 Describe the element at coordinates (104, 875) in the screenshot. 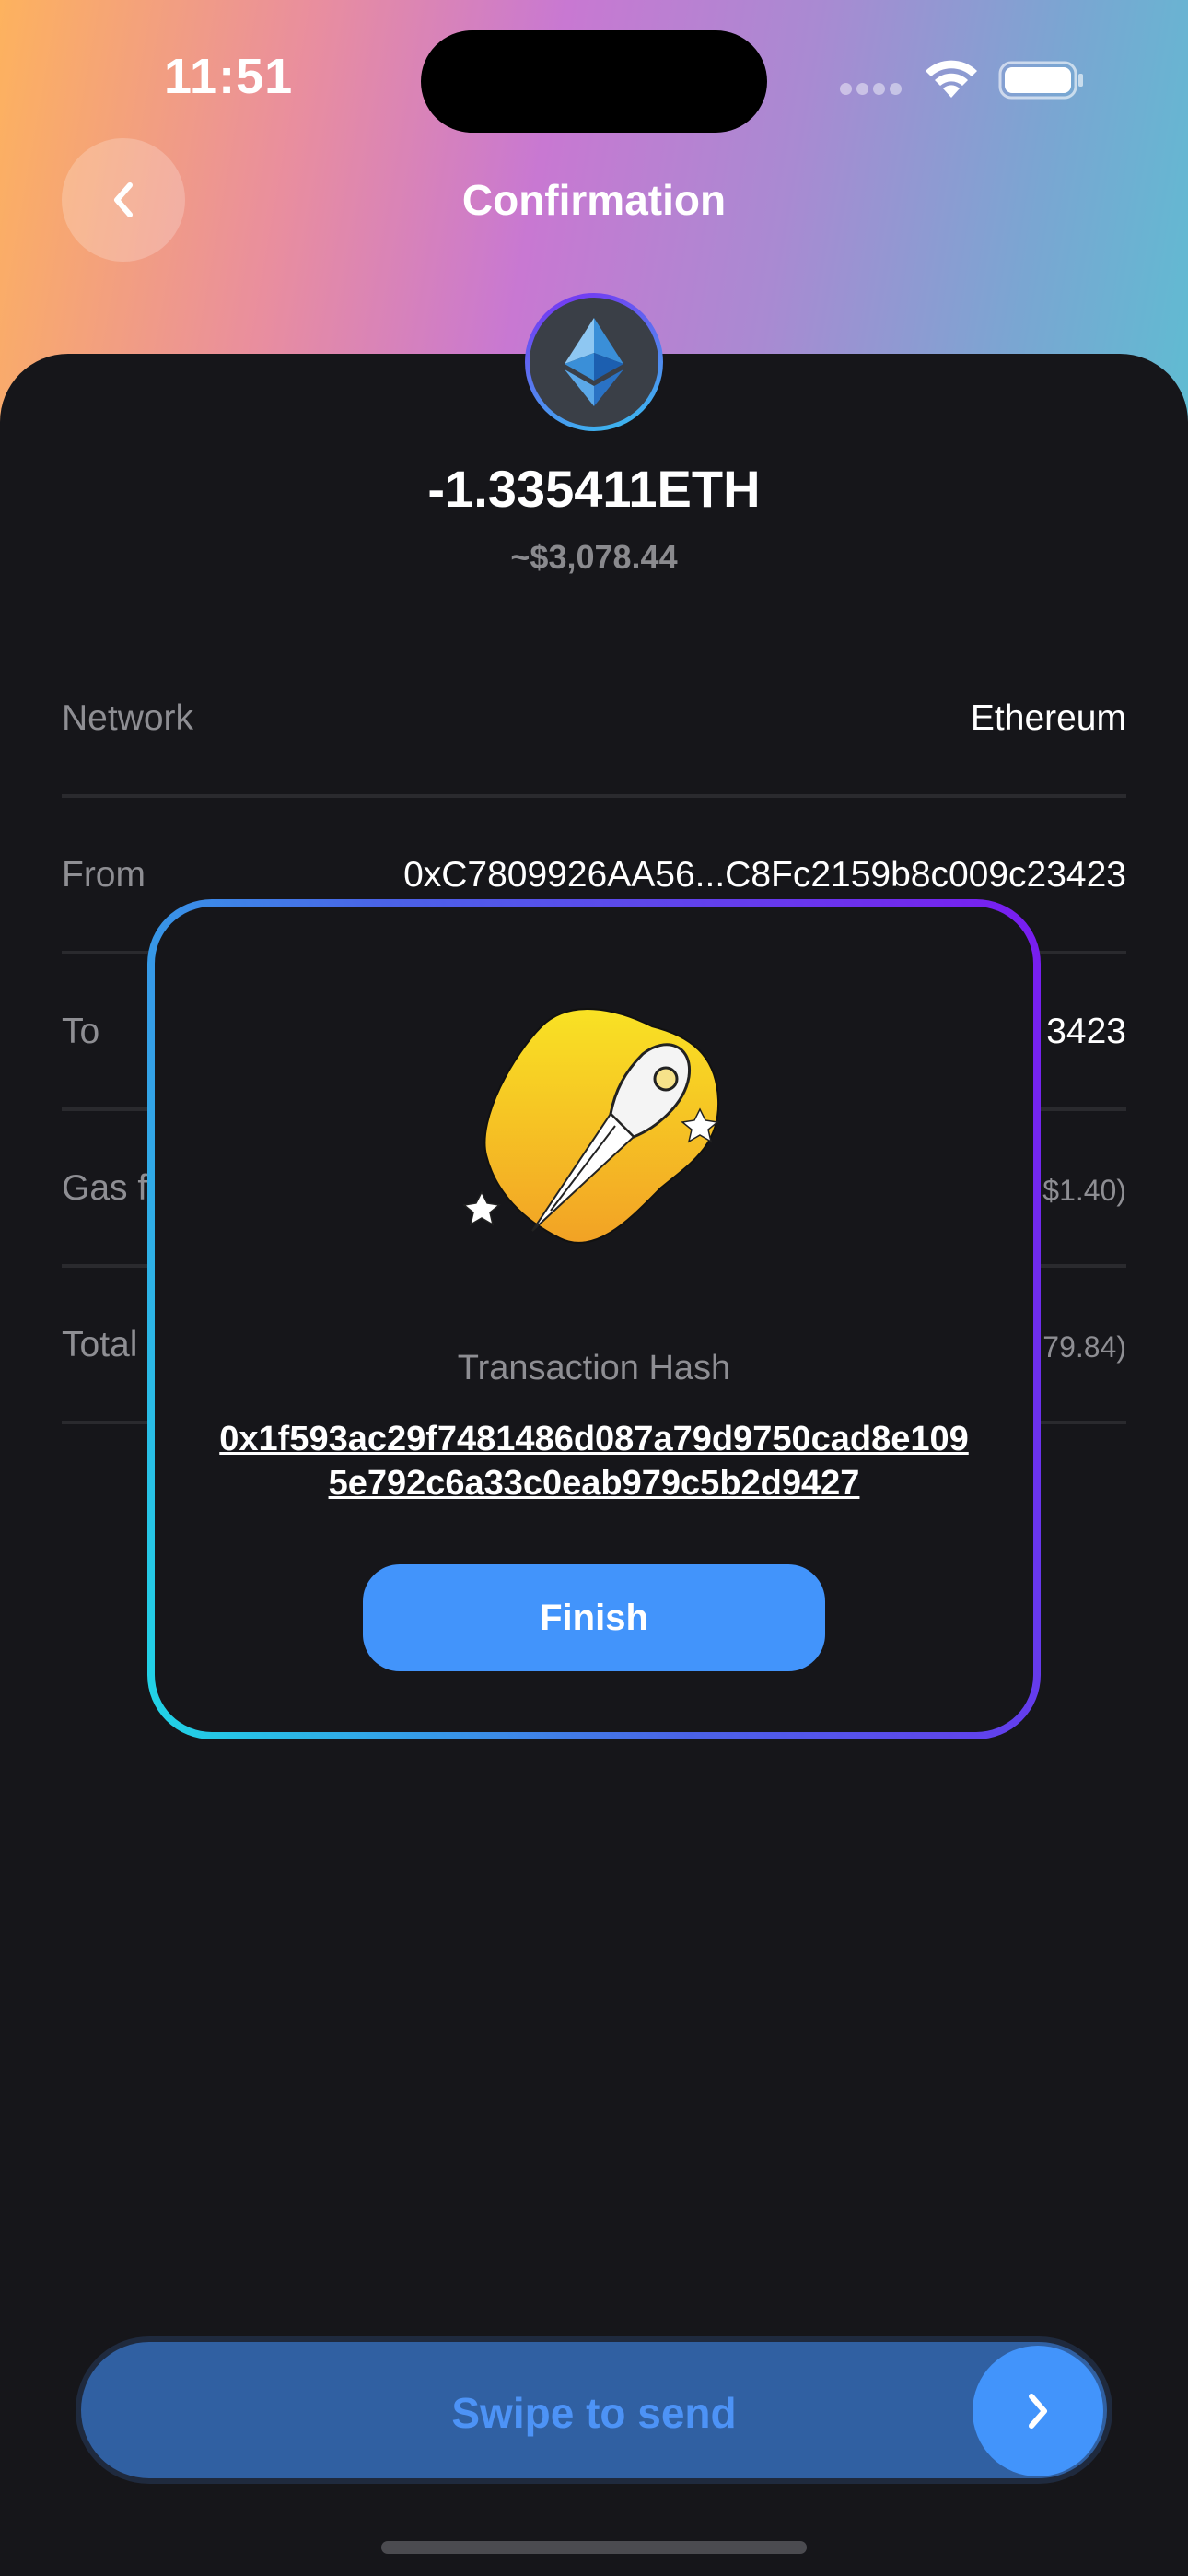

I see `detail-label: From` at that location.